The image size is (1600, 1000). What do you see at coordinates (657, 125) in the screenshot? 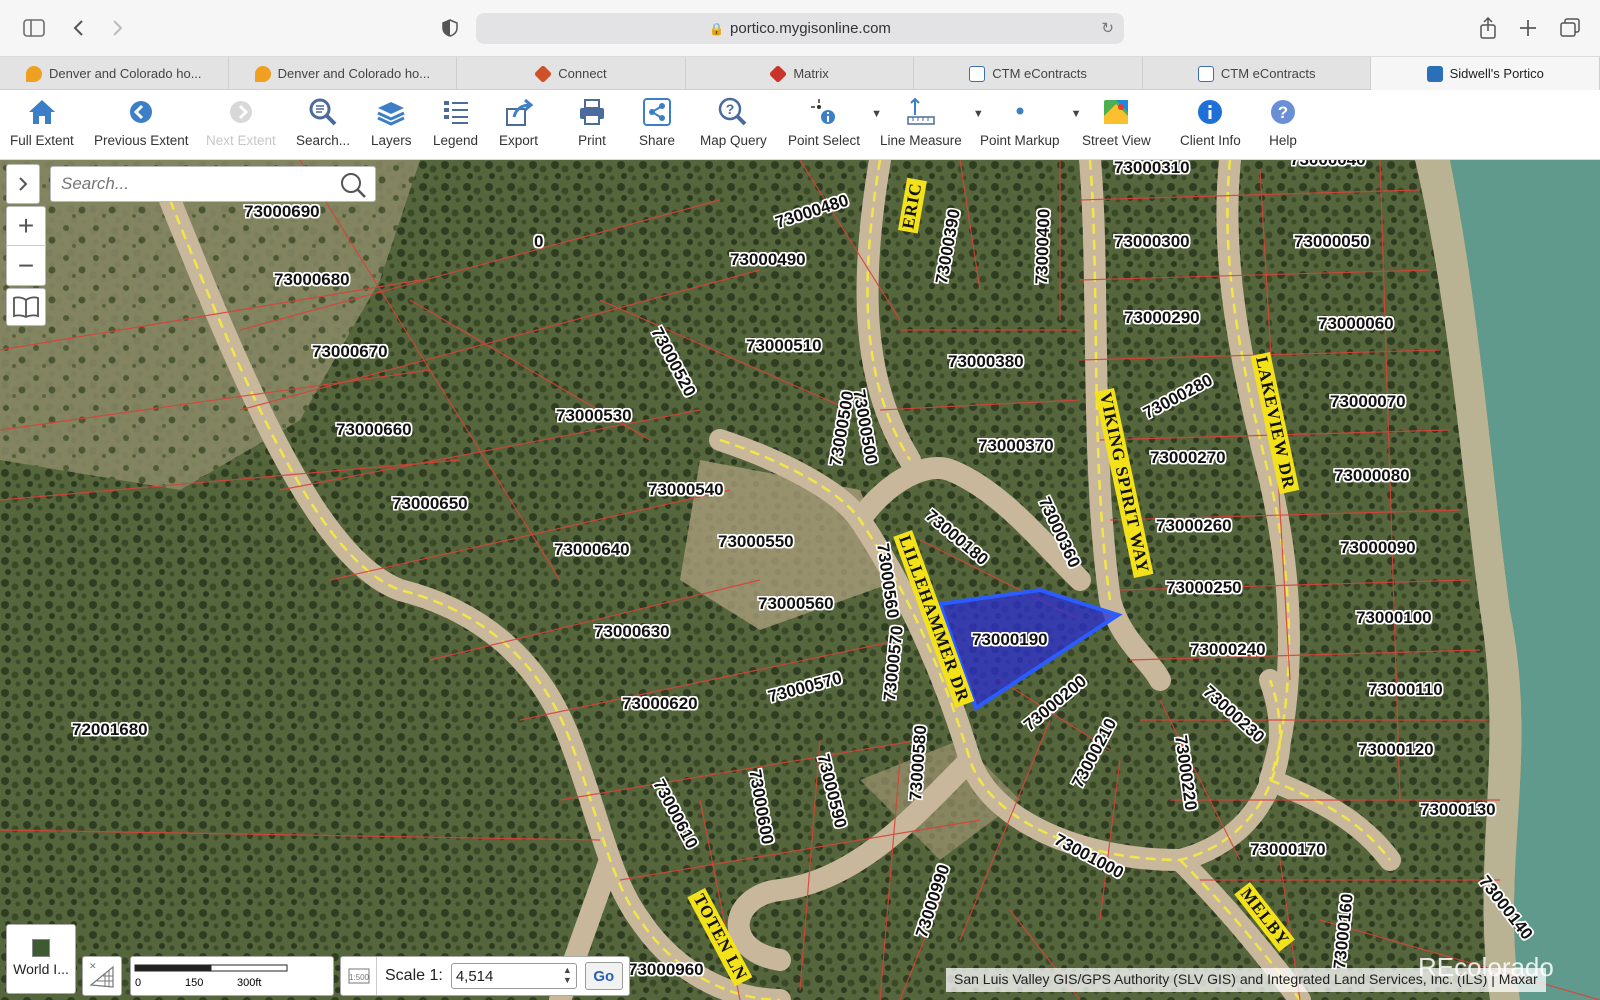
I see `share-button: Share` at bounding box center [657, 125].